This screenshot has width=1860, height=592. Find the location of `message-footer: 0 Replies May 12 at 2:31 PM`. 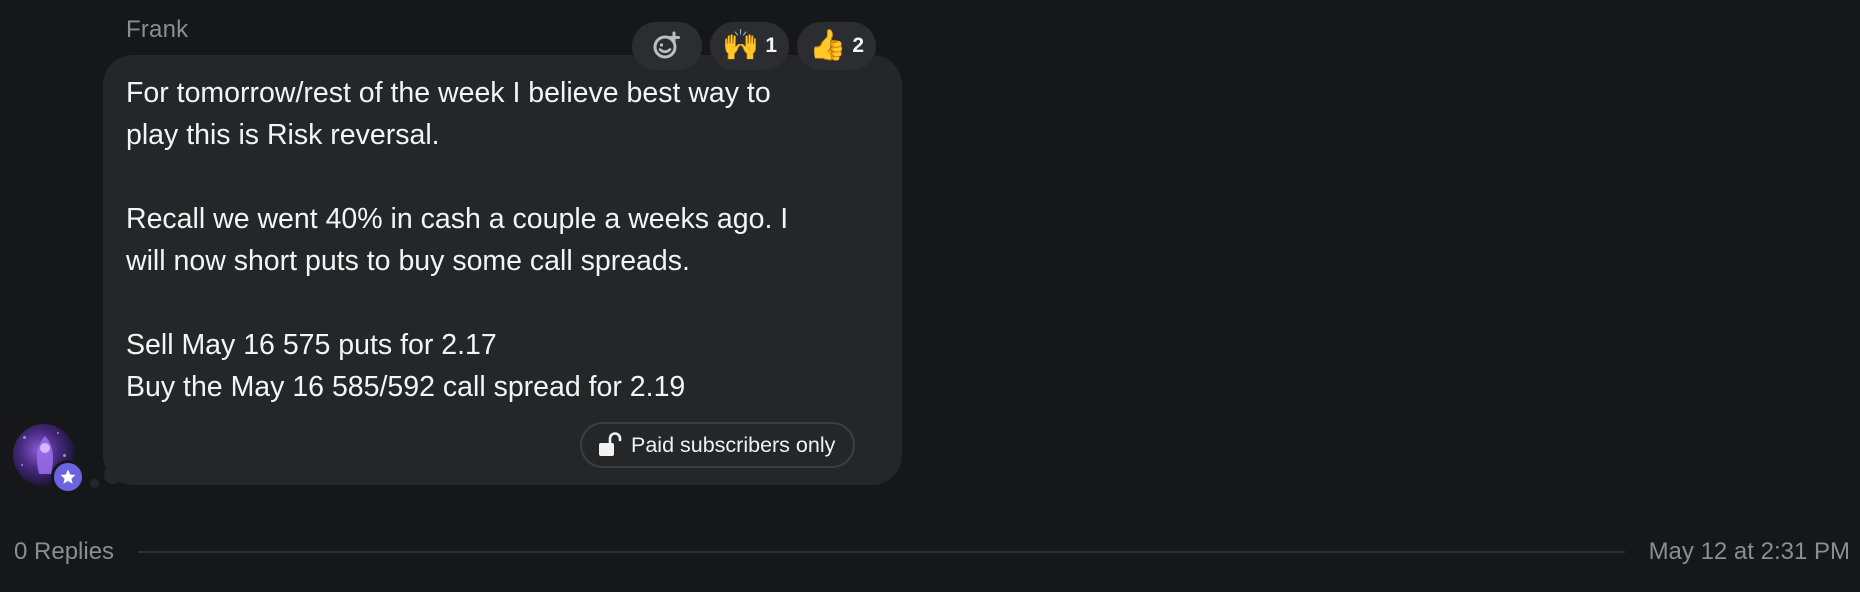

message-footer: 0 Replies May 12 at 2:31 PM is located at coordinates (932, 552).